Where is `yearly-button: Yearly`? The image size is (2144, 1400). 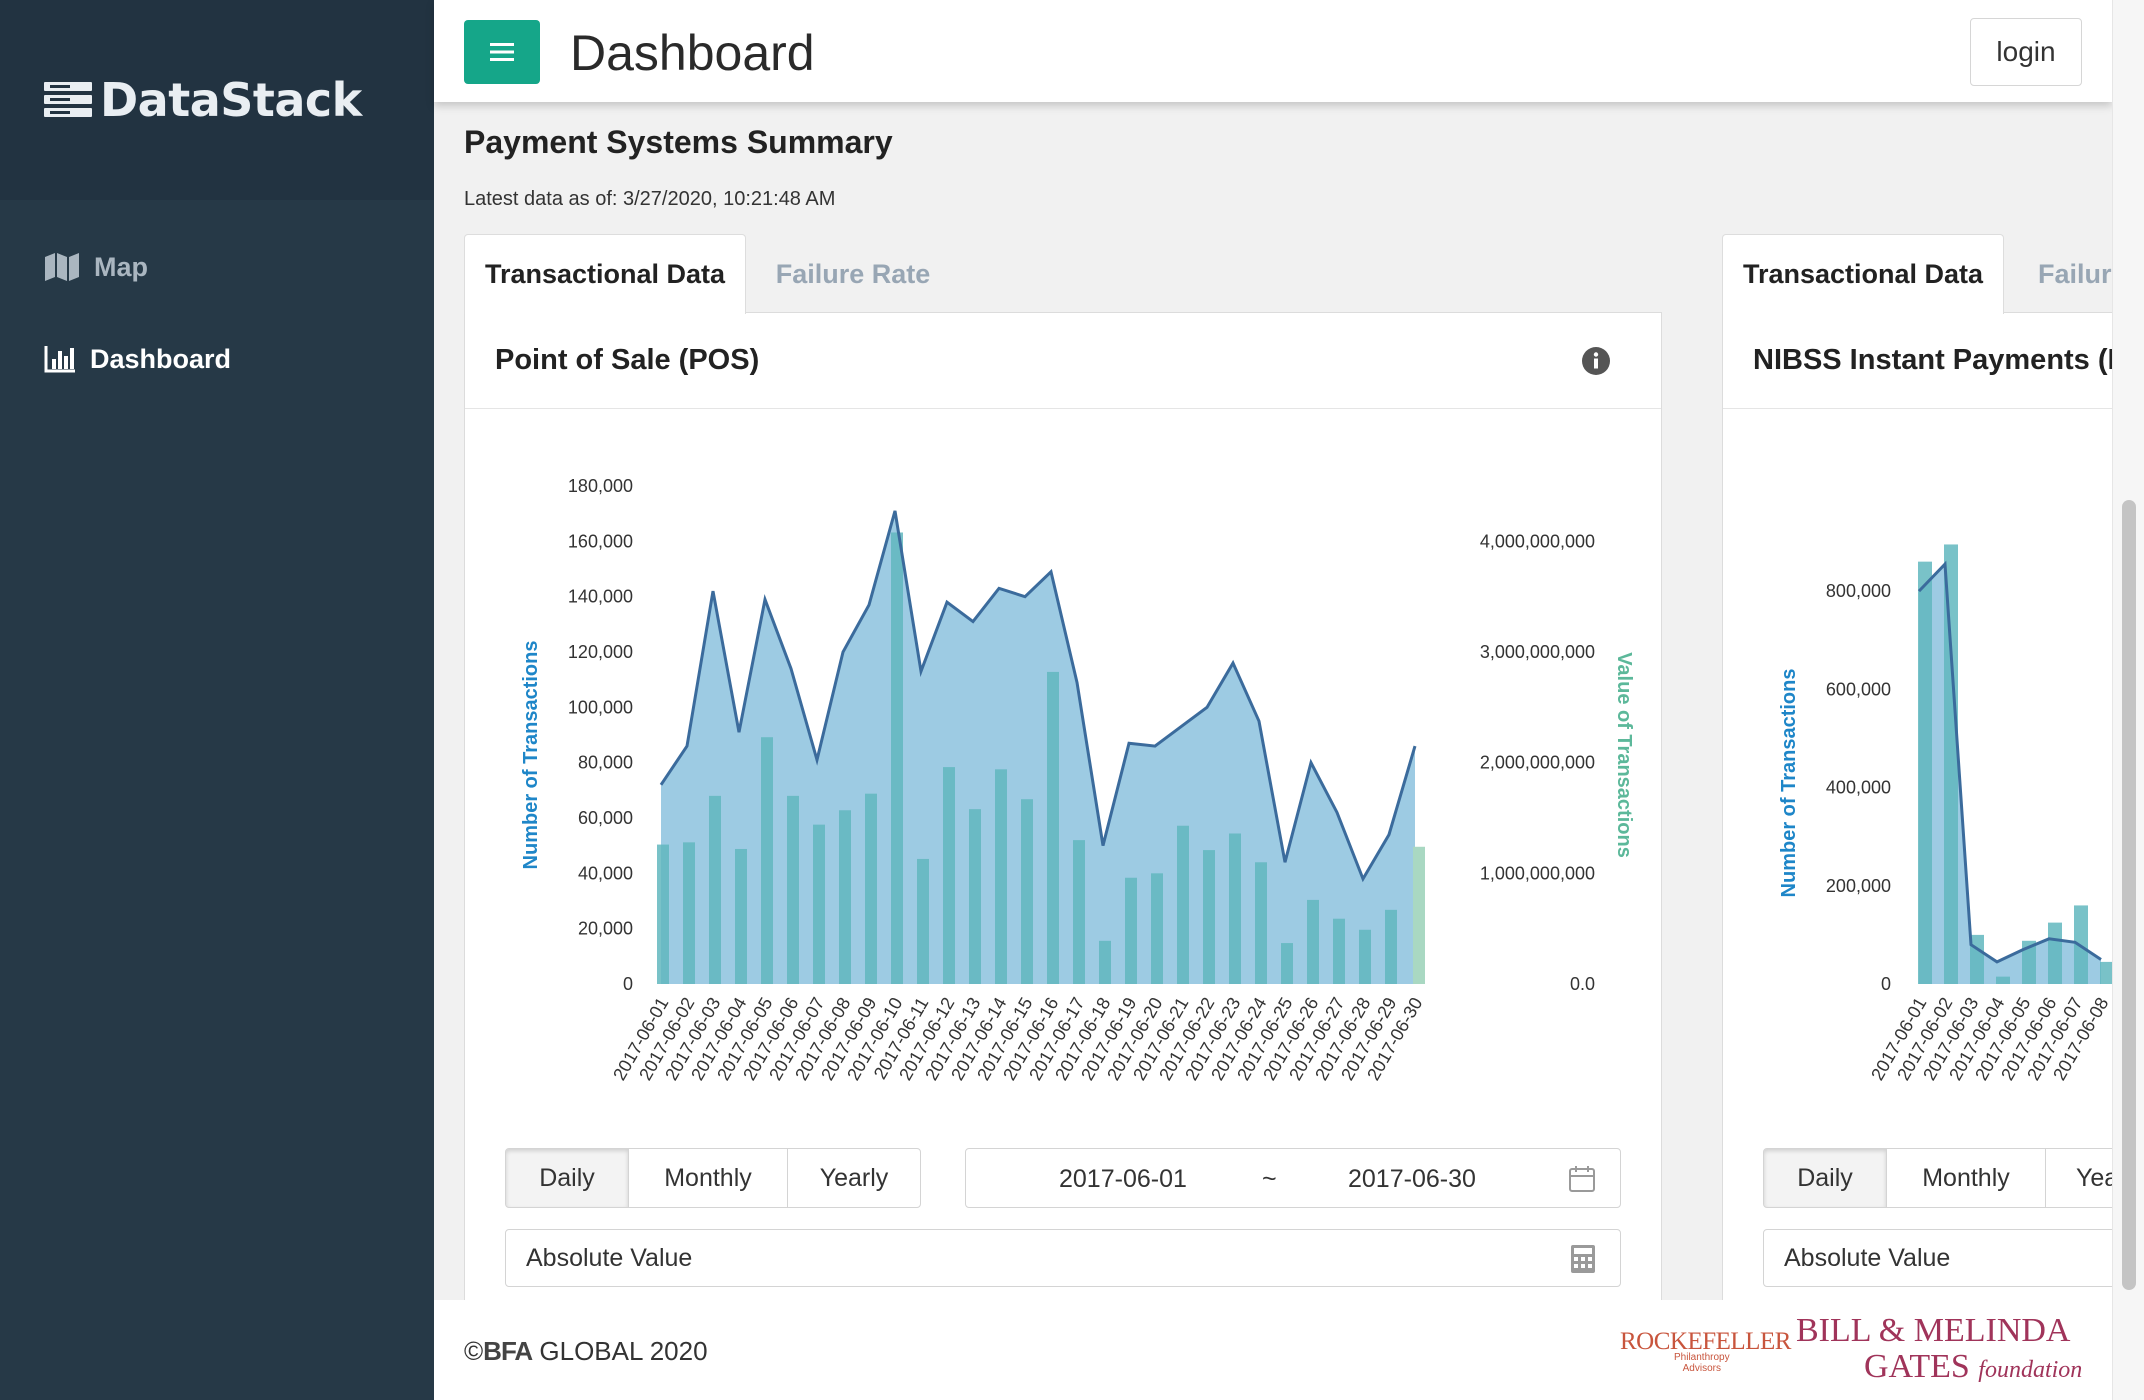
yearly-button: Yearly is located at coordinates (854, 1178).